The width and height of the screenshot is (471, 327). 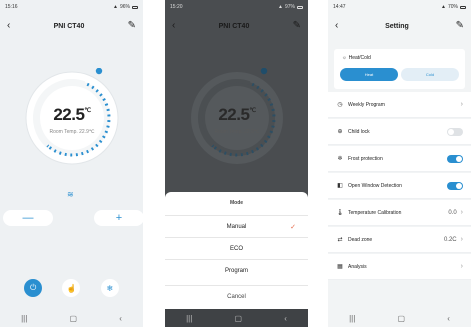 I want to click on action-bar: ⏻ ☝ ❄, so click(x=71, y=288).